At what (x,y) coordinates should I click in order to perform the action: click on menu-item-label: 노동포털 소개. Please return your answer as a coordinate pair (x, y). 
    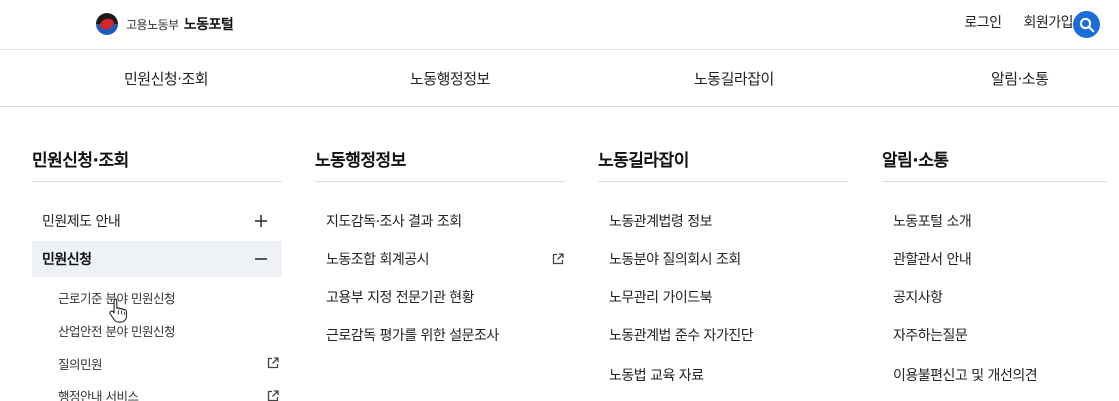
    Looking at the image, I should click on (932, 222).